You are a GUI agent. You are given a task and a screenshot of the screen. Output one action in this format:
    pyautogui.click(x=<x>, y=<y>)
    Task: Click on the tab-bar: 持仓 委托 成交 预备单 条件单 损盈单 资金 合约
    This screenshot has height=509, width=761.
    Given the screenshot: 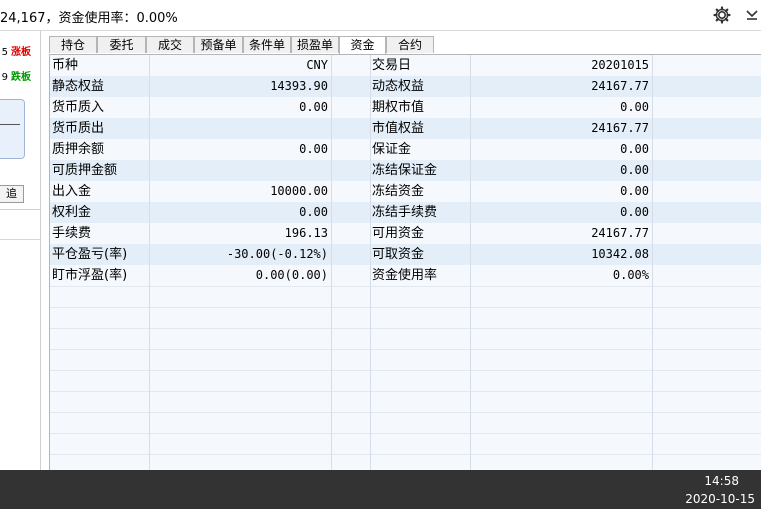 What is the action you would take?
    pyautogui.click(x=405, y=45)
    